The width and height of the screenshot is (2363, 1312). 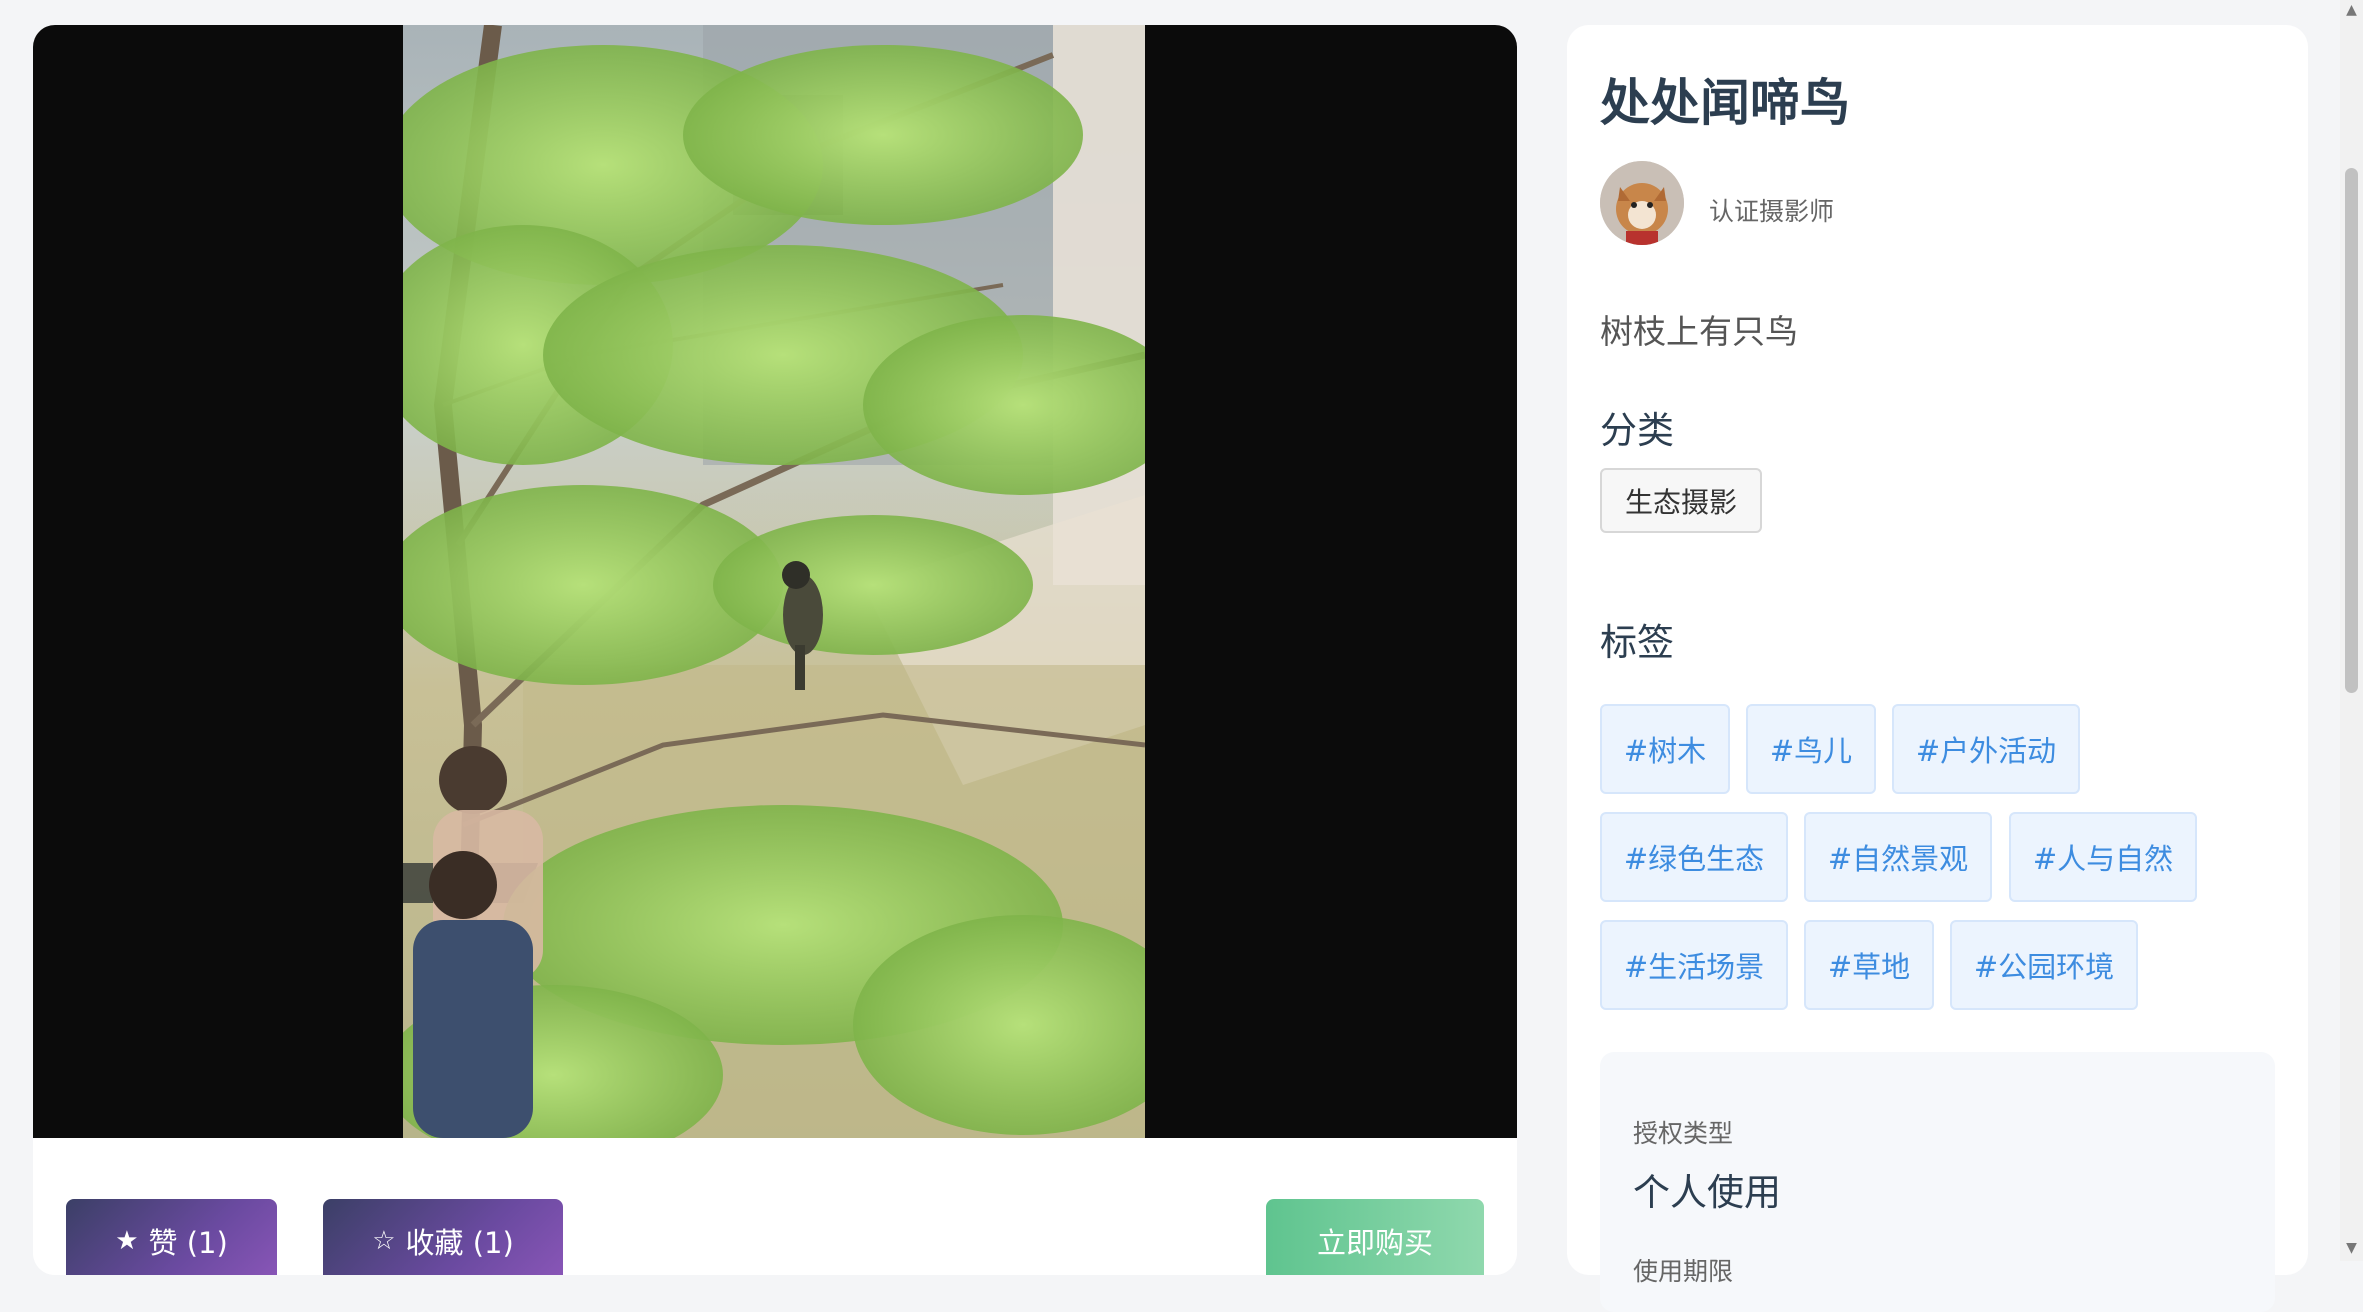 I want to click on buy-now-button: 立即购买, so click(x=1375, y=1237).